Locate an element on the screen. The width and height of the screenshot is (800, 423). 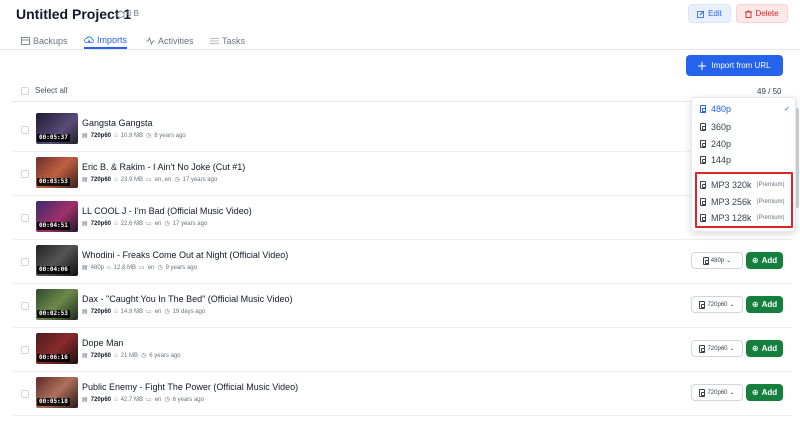
tab-tasks: Tasks is located at coordinates (227, 40).